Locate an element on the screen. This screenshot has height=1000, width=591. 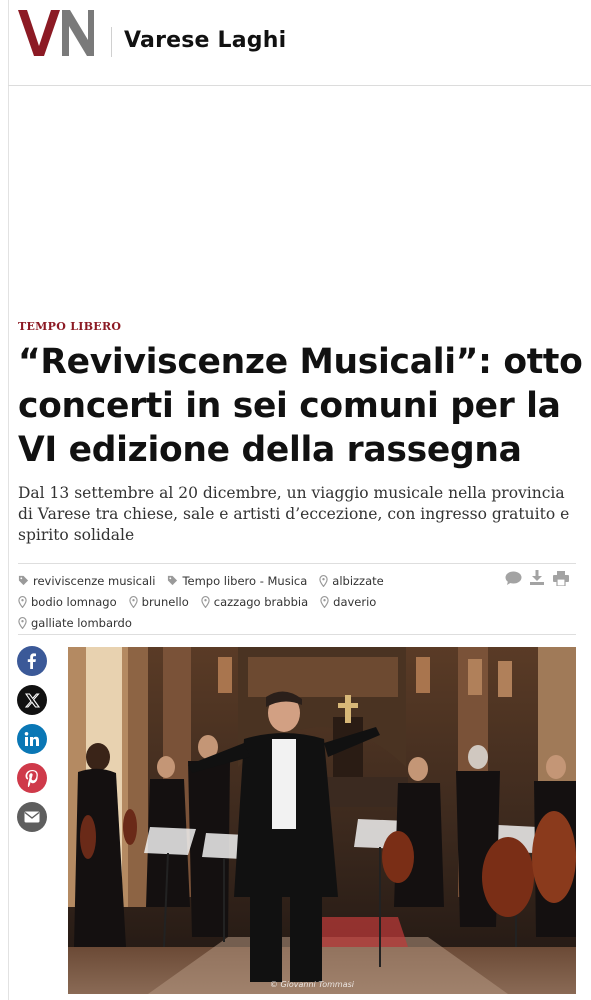
print-button is located at coordinates (561, 578).